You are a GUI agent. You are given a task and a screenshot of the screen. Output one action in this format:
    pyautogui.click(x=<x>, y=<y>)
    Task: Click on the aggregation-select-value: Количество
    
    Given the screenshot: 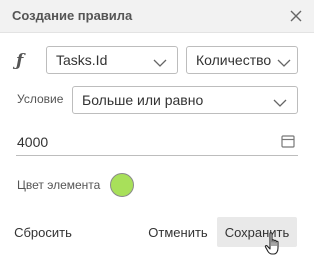 What is the action you would take?
    pyautogui.click(x=234, y=60)
    